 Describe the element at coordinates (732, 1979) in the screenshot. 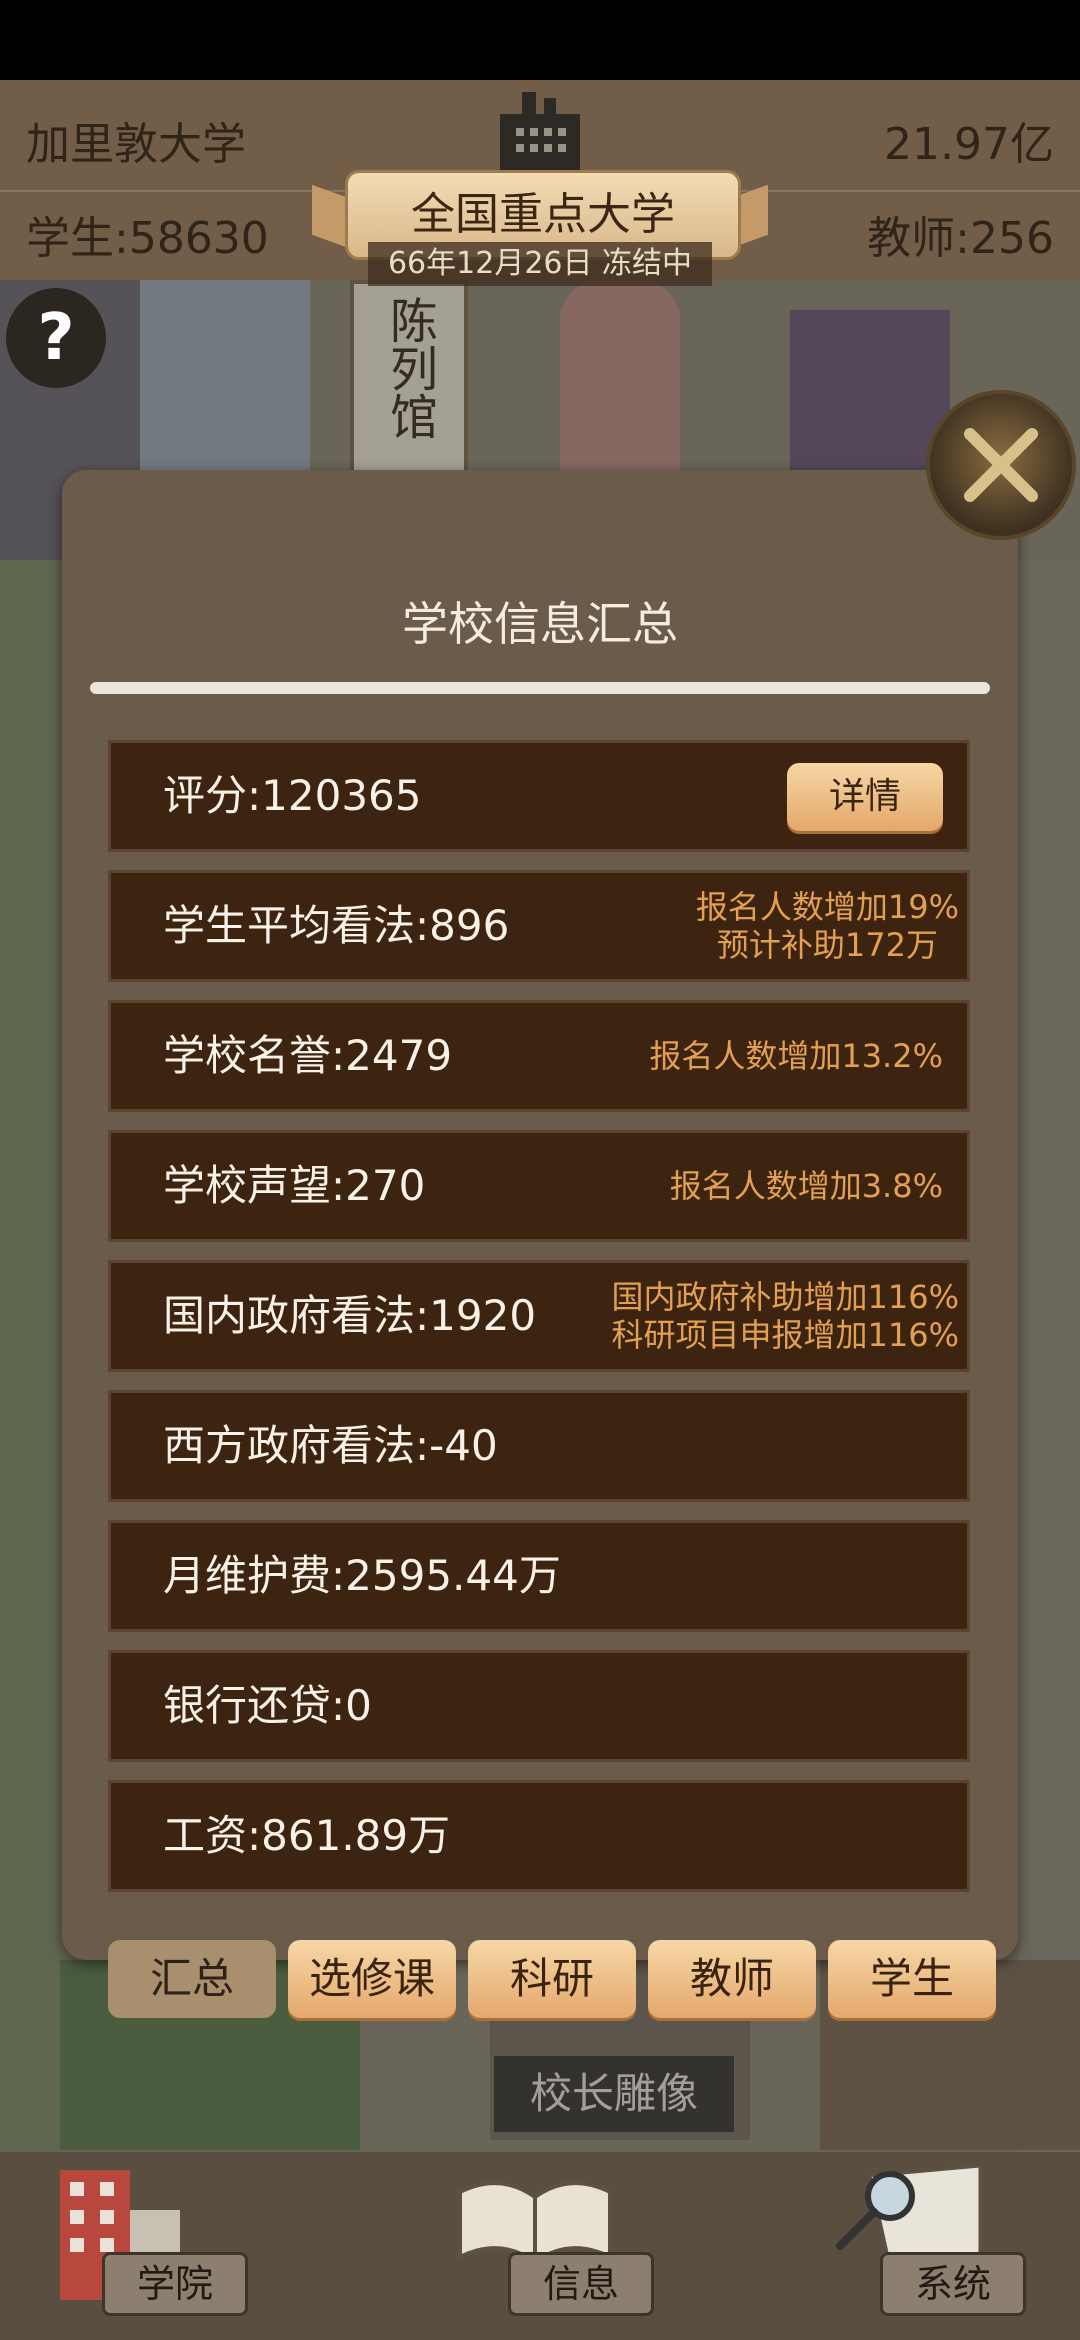

I see `tab-teachers: 教师` at that location.